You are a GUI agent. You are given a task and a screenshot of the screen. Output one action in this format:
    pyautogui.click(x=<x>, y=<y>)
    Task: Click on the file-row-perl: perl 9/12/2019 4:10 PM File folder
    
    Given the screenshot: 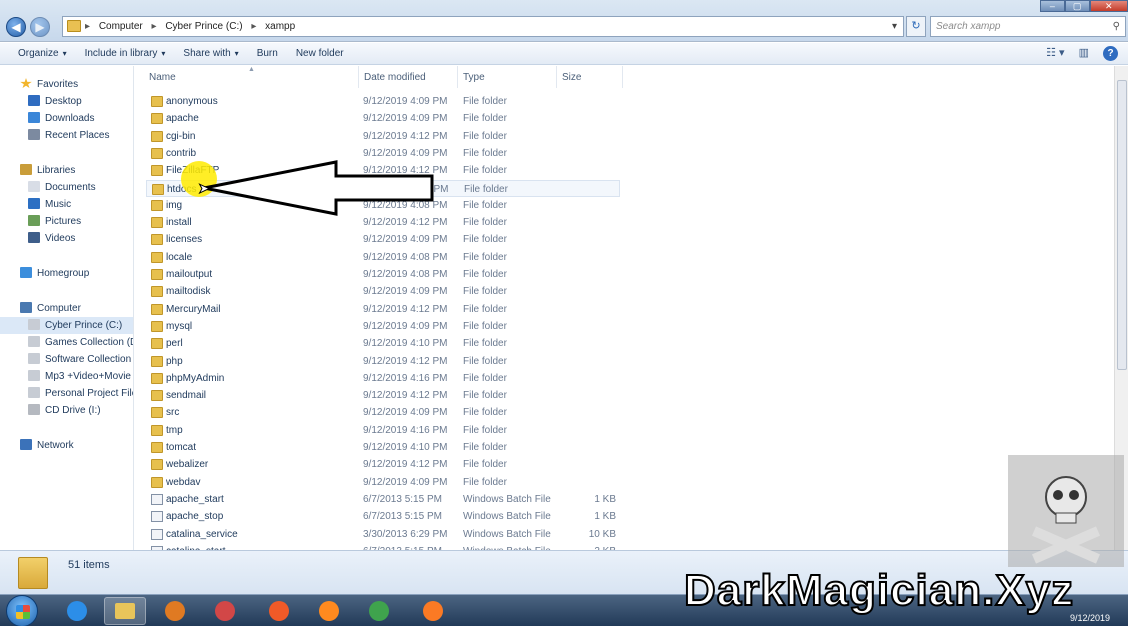 What is the action you would take?
    pyautogui.click(x=383, y=343)
    